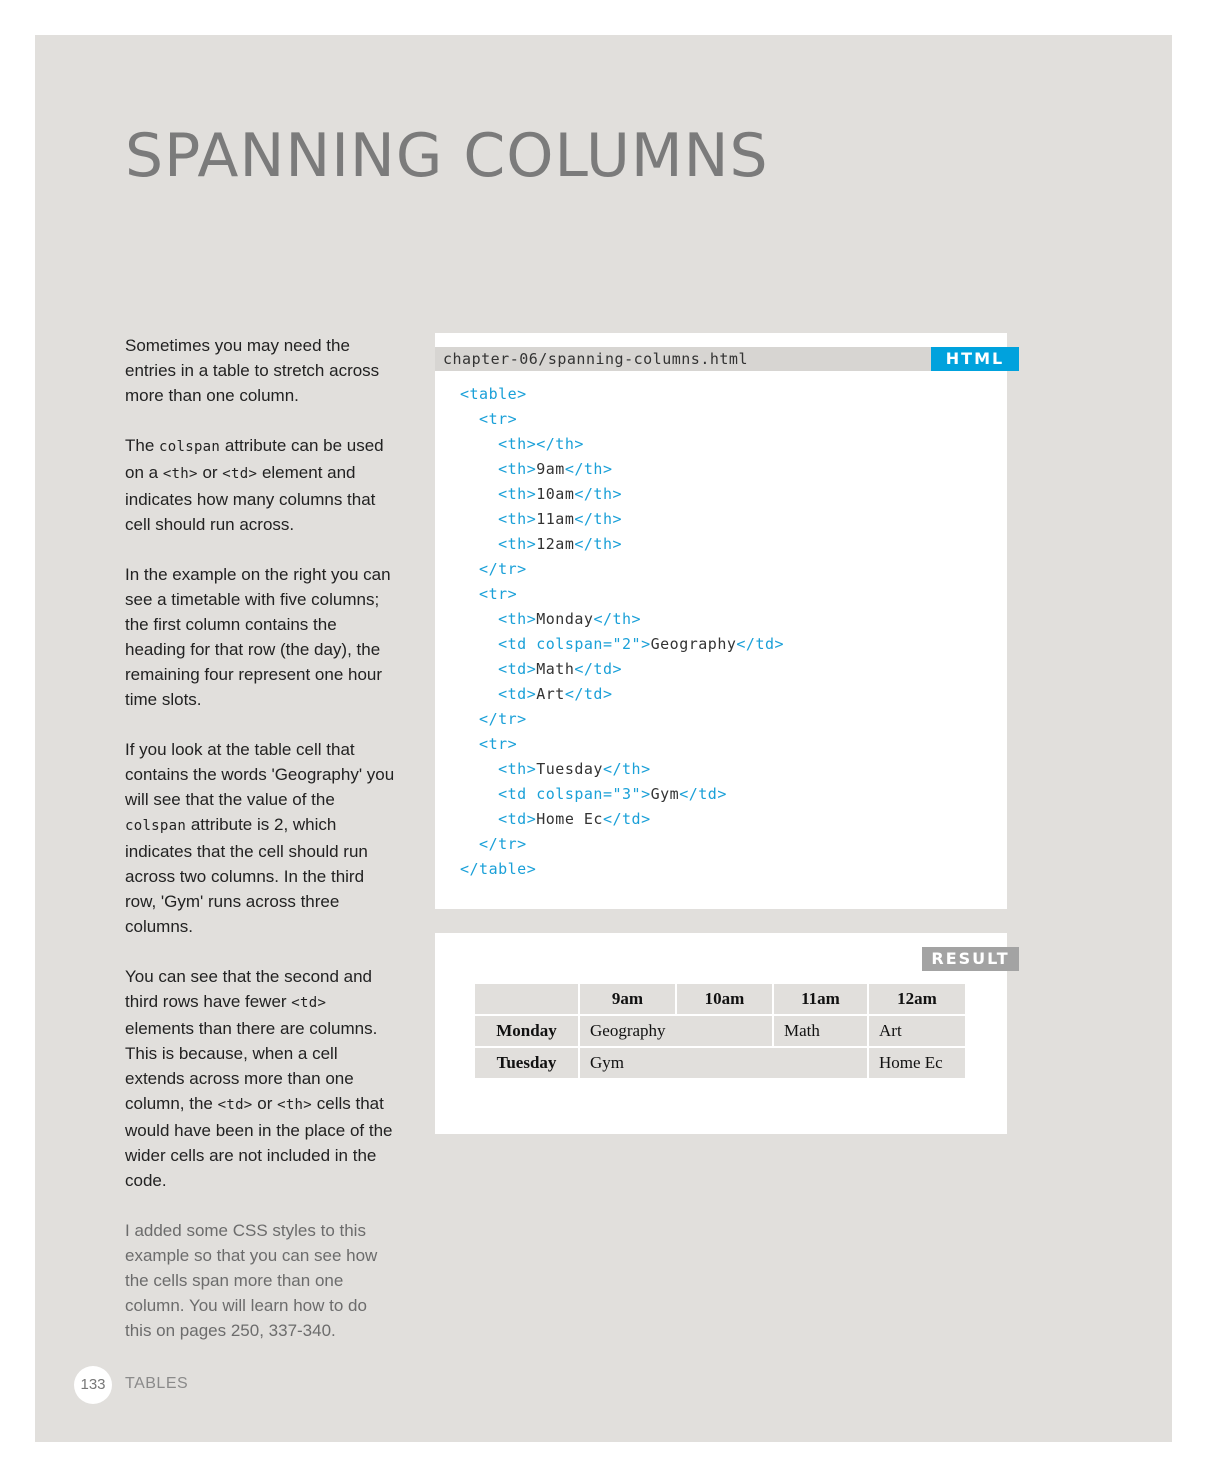 Image resolution: width=1206 pixels, height=1478 pixels. What do you see at coordinates (493, 394) in the screenshot?
I see `code-tag: <table>` at bounding box center [493, 394].